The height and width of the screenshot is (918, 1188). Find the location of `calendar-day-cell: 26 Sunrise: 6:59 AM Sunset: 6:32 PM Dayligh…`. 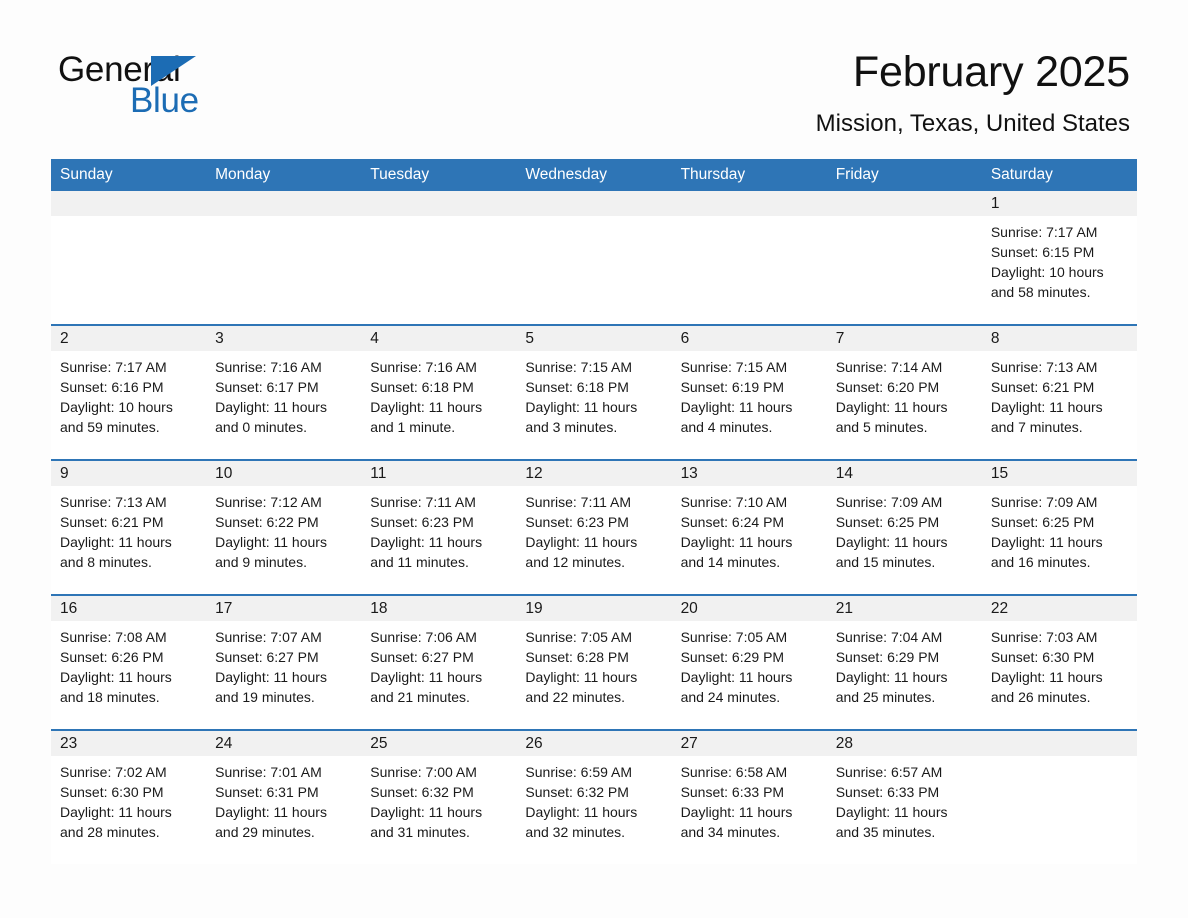

calendar-day-cell: 26 Sunrise: 6:59 AM Sunset: 6:32 PM Dayligh… is located at coordinates (594, 796).